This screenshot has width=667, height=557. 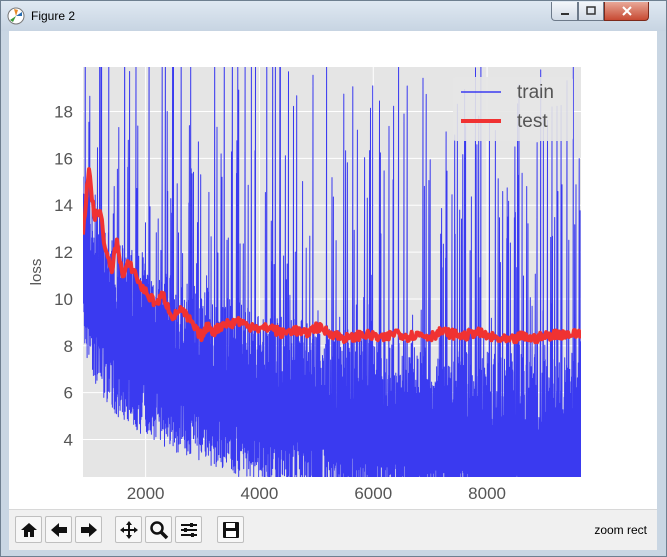 I want to click on legend-box, so click(x=513, y=109).